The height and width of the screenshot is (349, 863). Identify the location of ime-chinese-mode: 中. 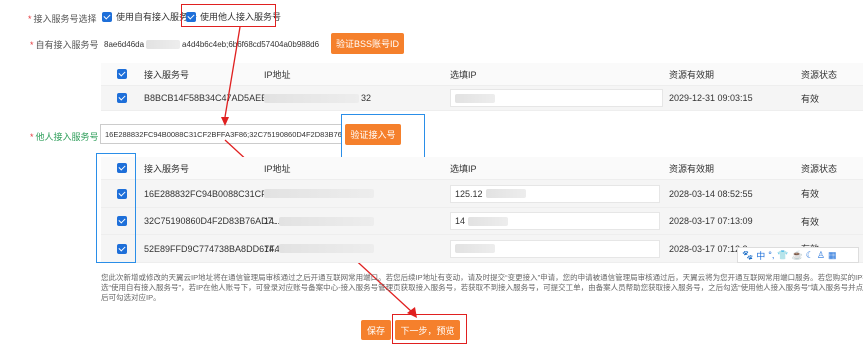
(760, 255).